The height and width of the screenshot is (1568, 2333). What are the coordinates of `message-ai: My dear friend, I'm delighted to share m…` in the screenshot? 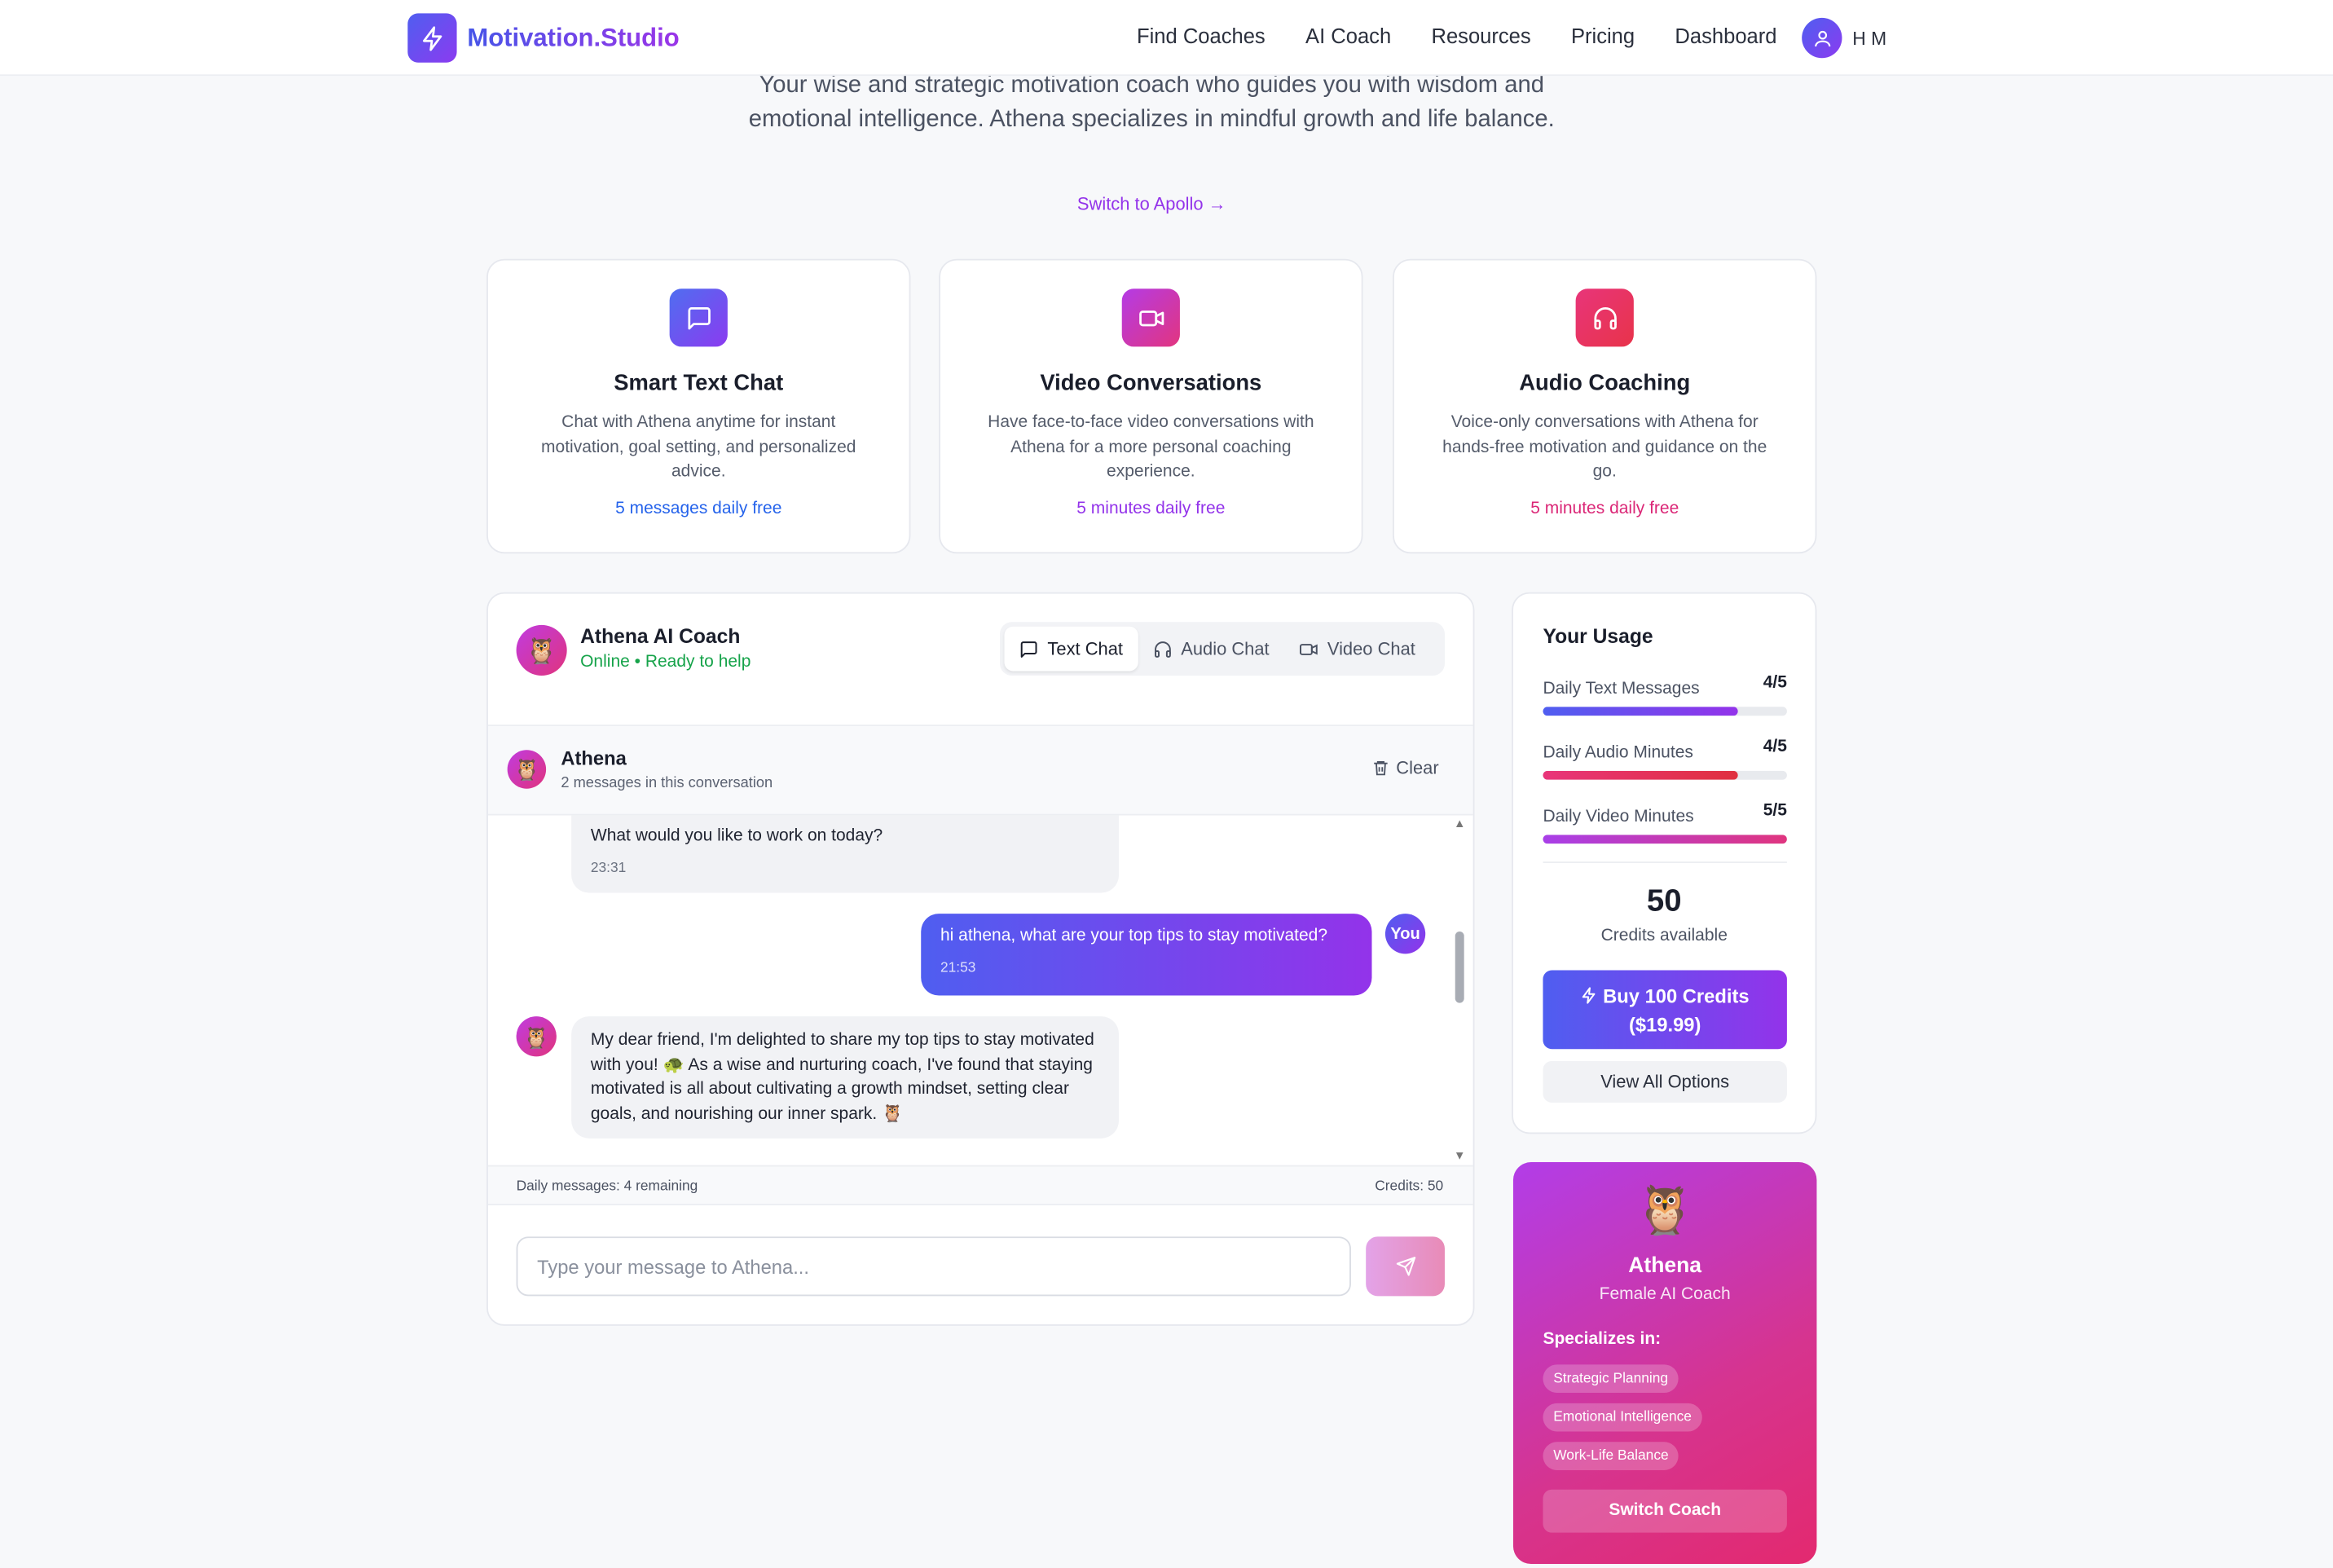 It's located at (846, 1077).